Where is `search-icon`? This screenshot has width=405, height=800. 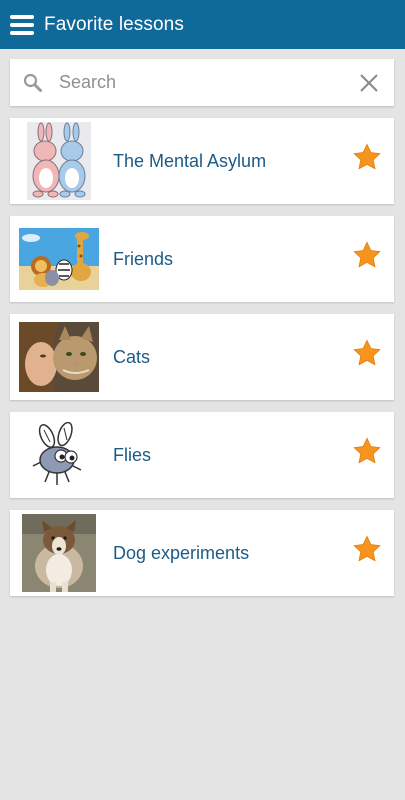
search-icon is located at coordinates (32, 82).